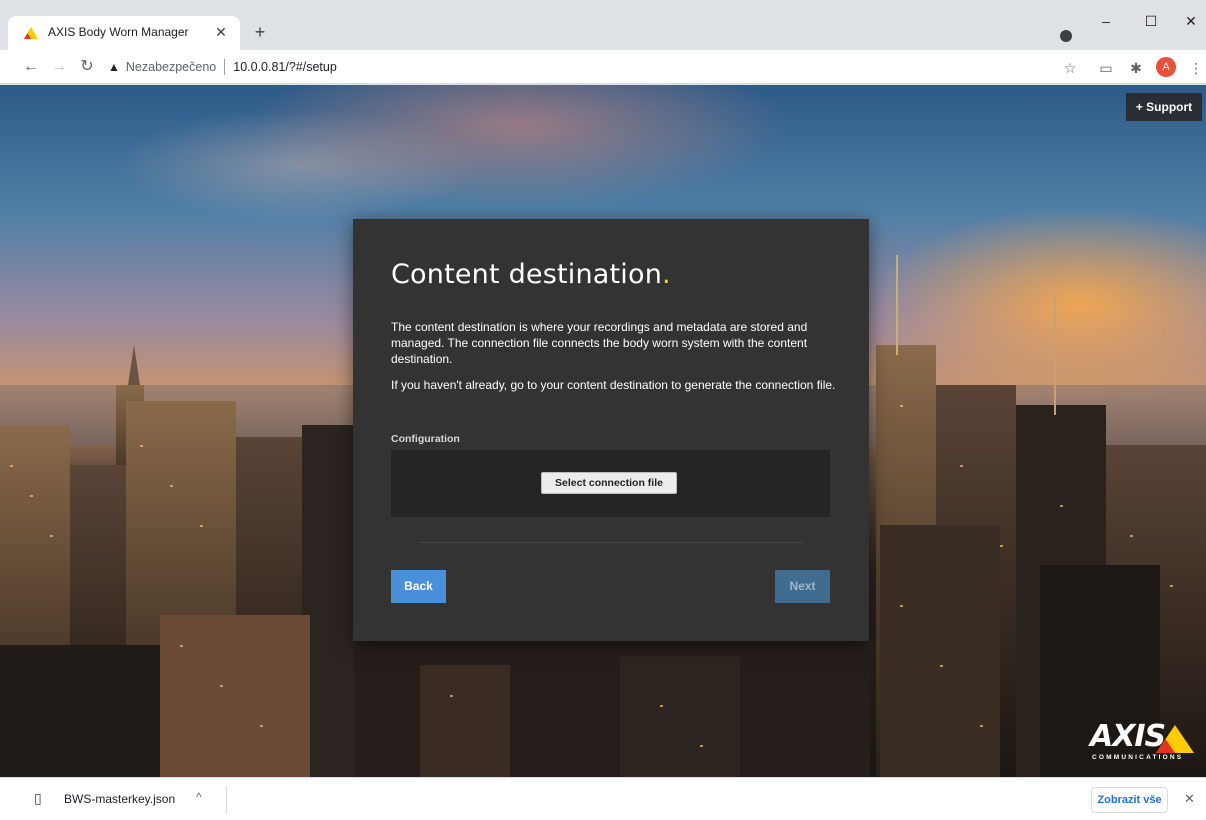  I want to click on download-divider, so click(226, 800).